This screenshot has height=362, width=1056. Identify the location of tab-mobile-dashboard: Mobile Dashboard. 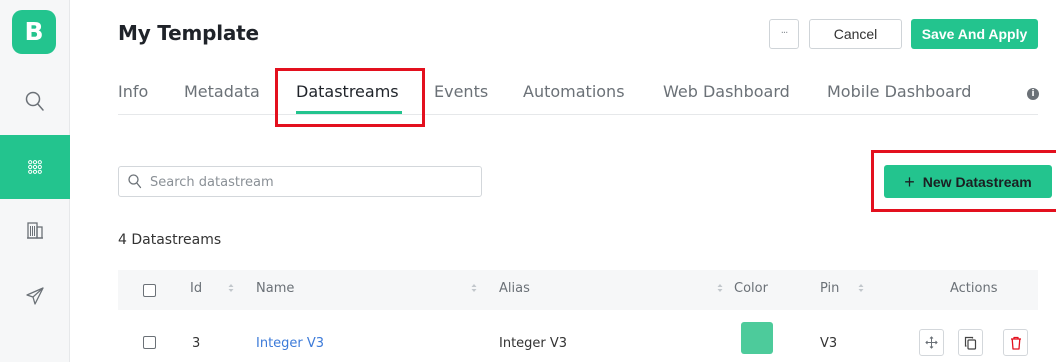
(899, 91).